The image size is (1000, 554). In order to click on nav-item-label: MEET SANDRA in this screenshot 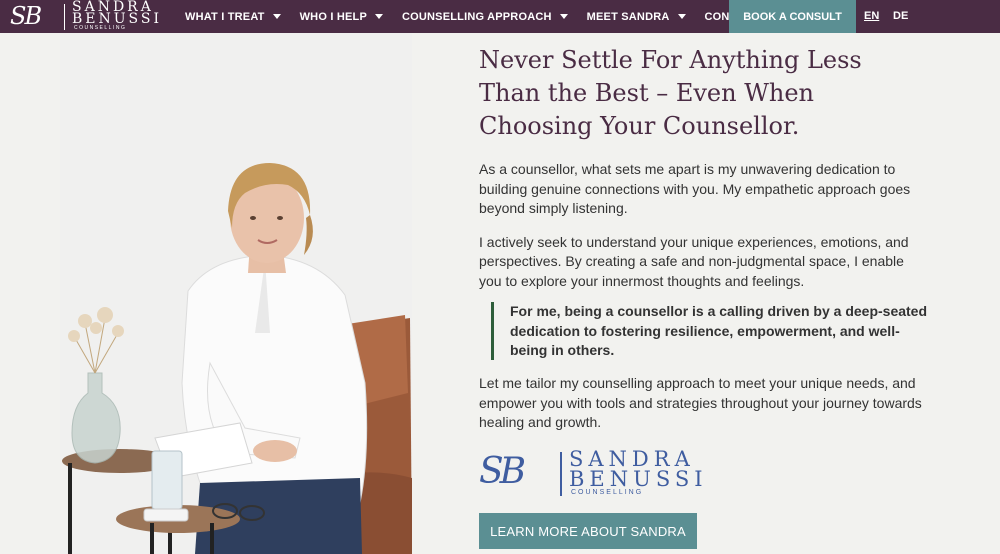, I will do `click(628, 16)`.